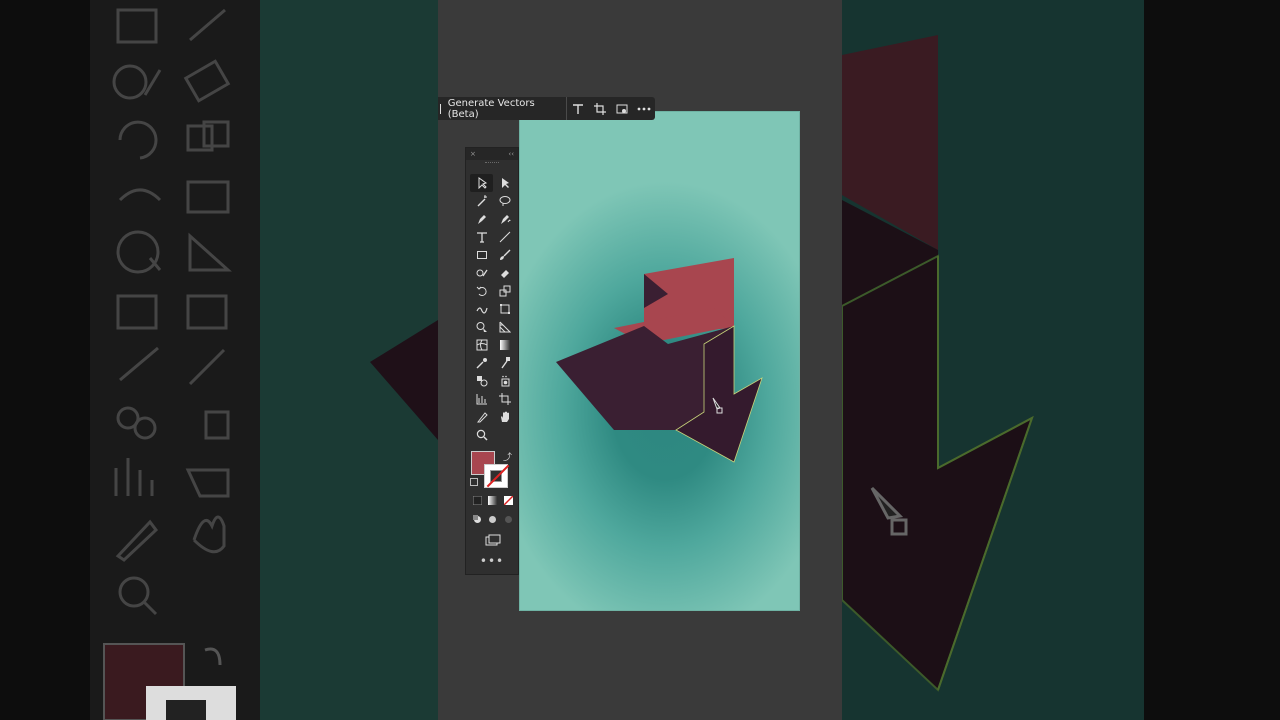 The height and width of the screenshot is (720, 1280). Describe the element at coordinates (492, 163) in the screenshot. I see `panel-grip` at that location.